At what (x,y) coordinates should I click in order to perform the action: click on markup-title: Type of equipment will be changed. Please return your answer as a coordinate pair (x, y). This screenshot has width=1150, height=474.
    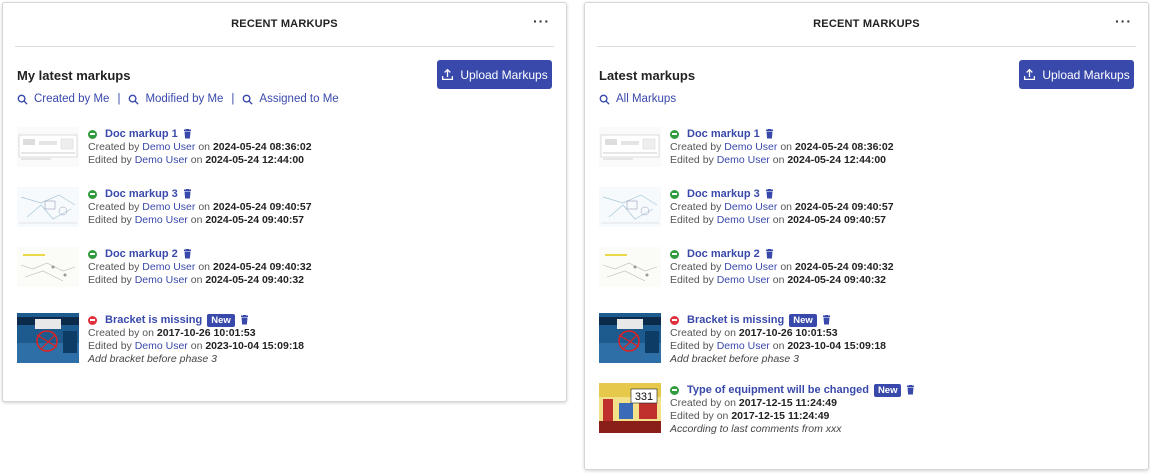
    Looking at the image, I should click on (778, 390).